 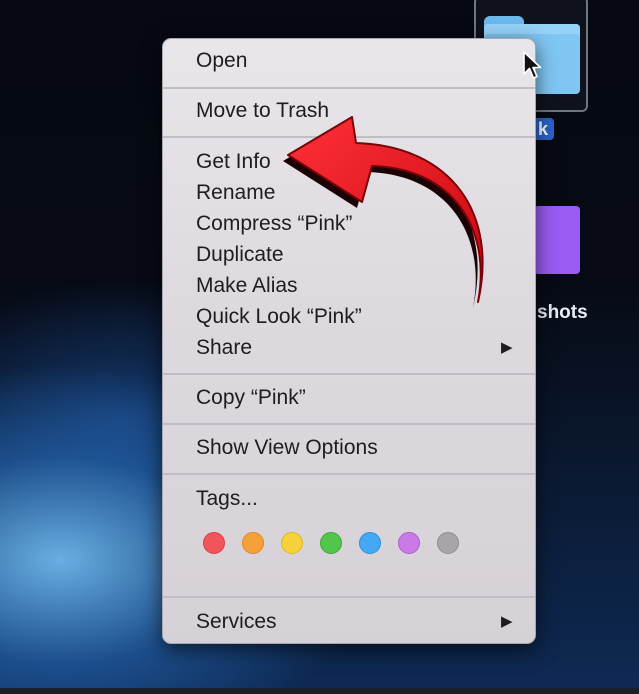 I want to click on tag-gray-dot, so click(x=448, y=543).